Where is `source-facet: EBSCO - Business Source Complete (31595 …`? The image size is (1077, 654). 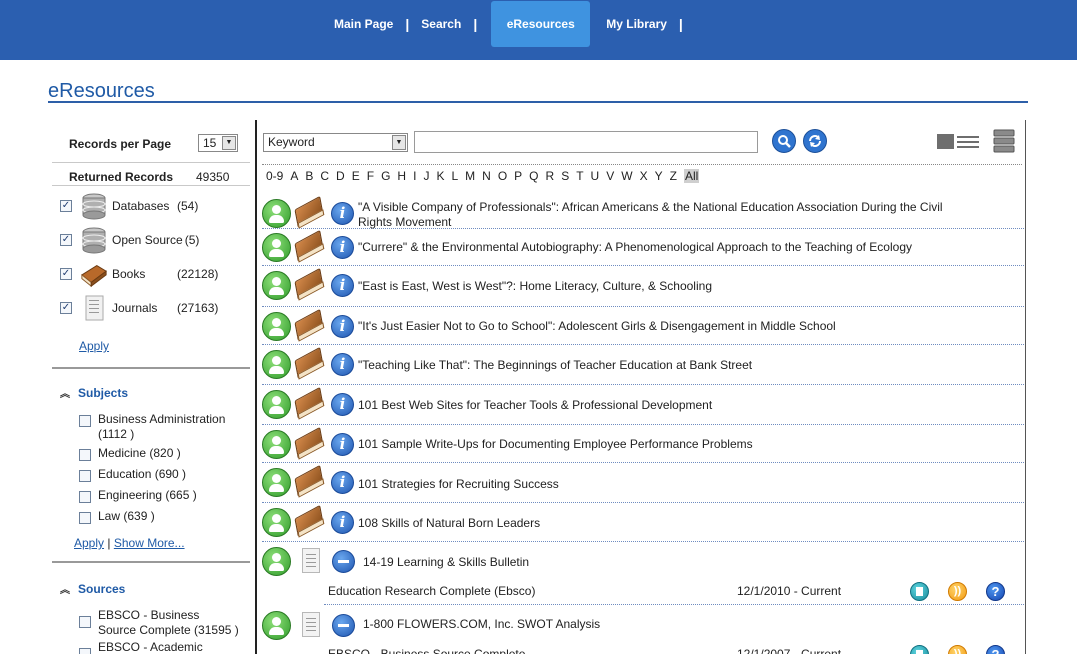 source-facet: EBSCO - Business Source Complete (31595 … is located at coordinates (164, 623).